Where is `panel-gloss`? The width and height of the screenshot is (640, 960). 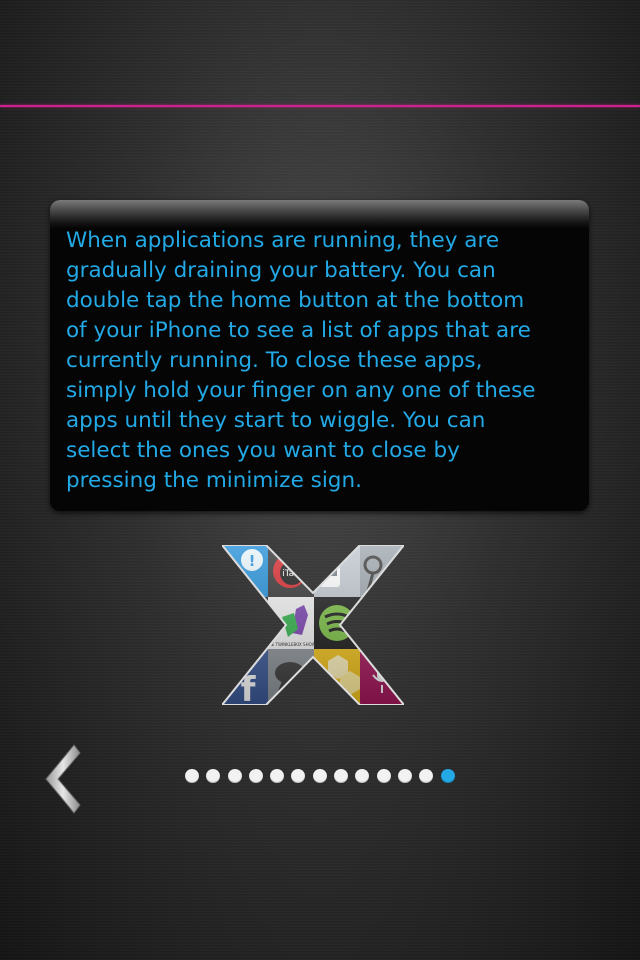 panel-gloss is located at coordinates (319, 214).